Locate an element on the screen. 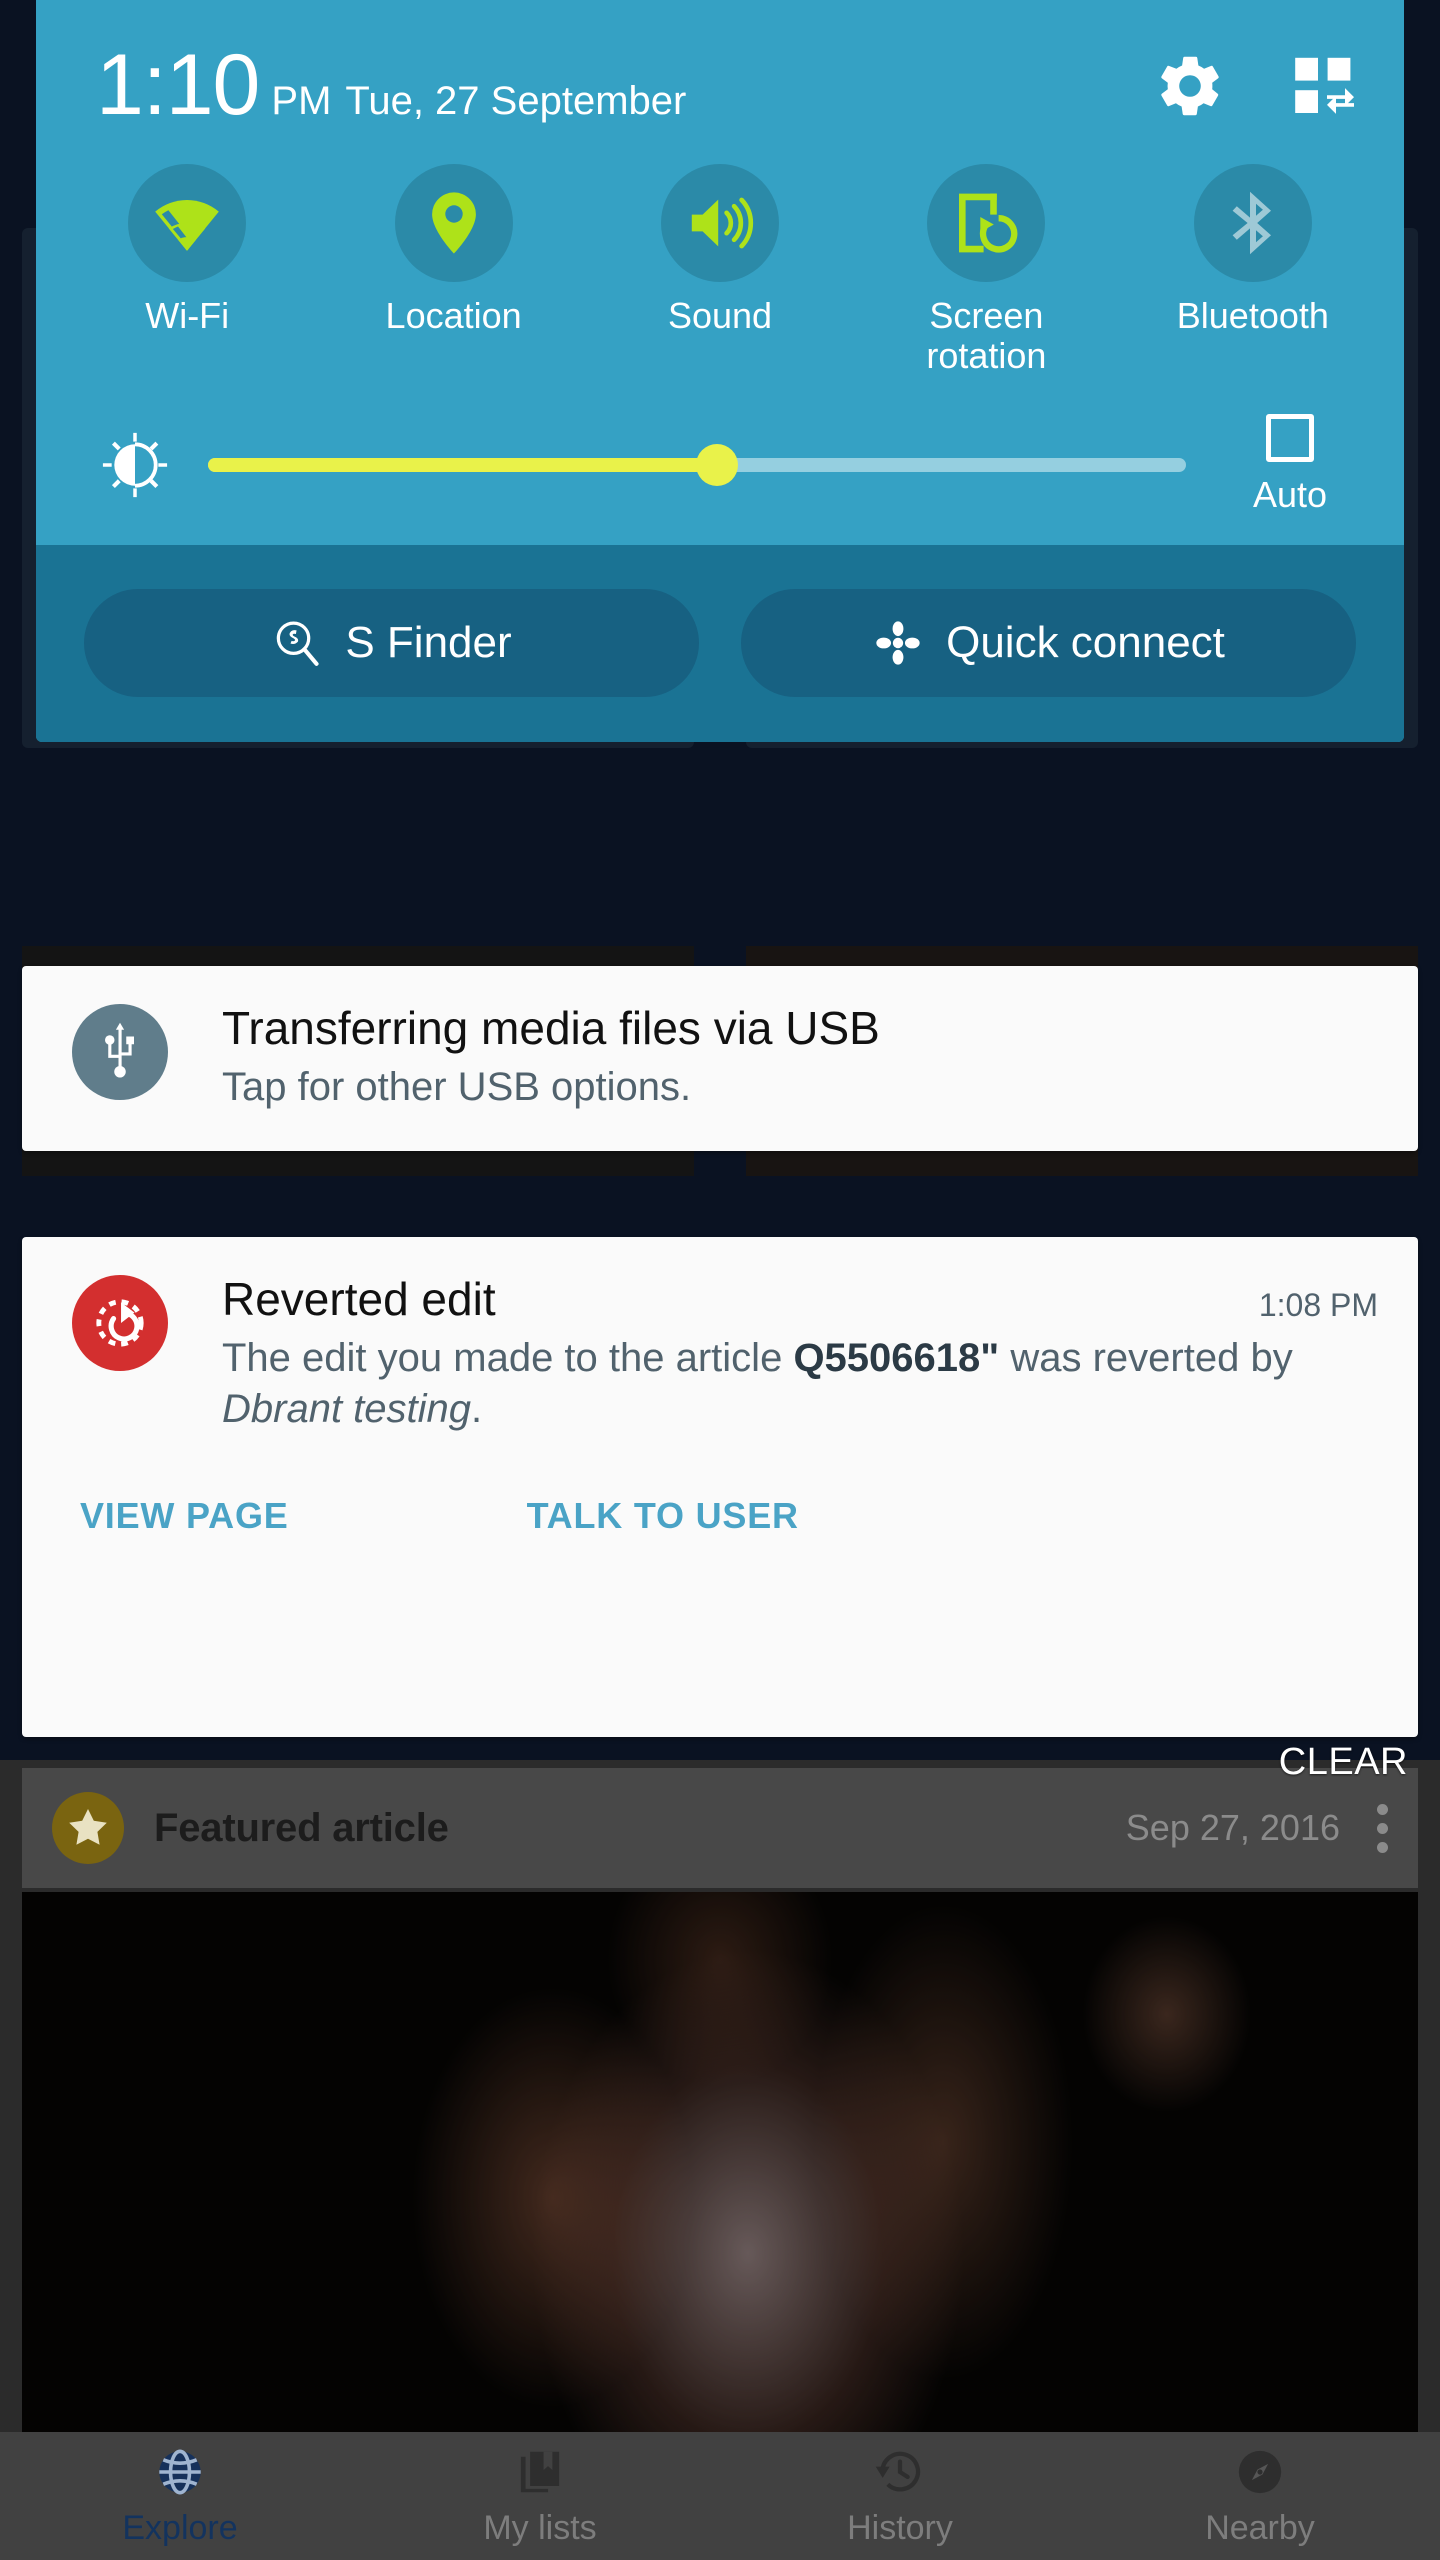 The width and height of the screenshot is (1440, 2560). compass-icon is located at coordinates (1260, 2472).